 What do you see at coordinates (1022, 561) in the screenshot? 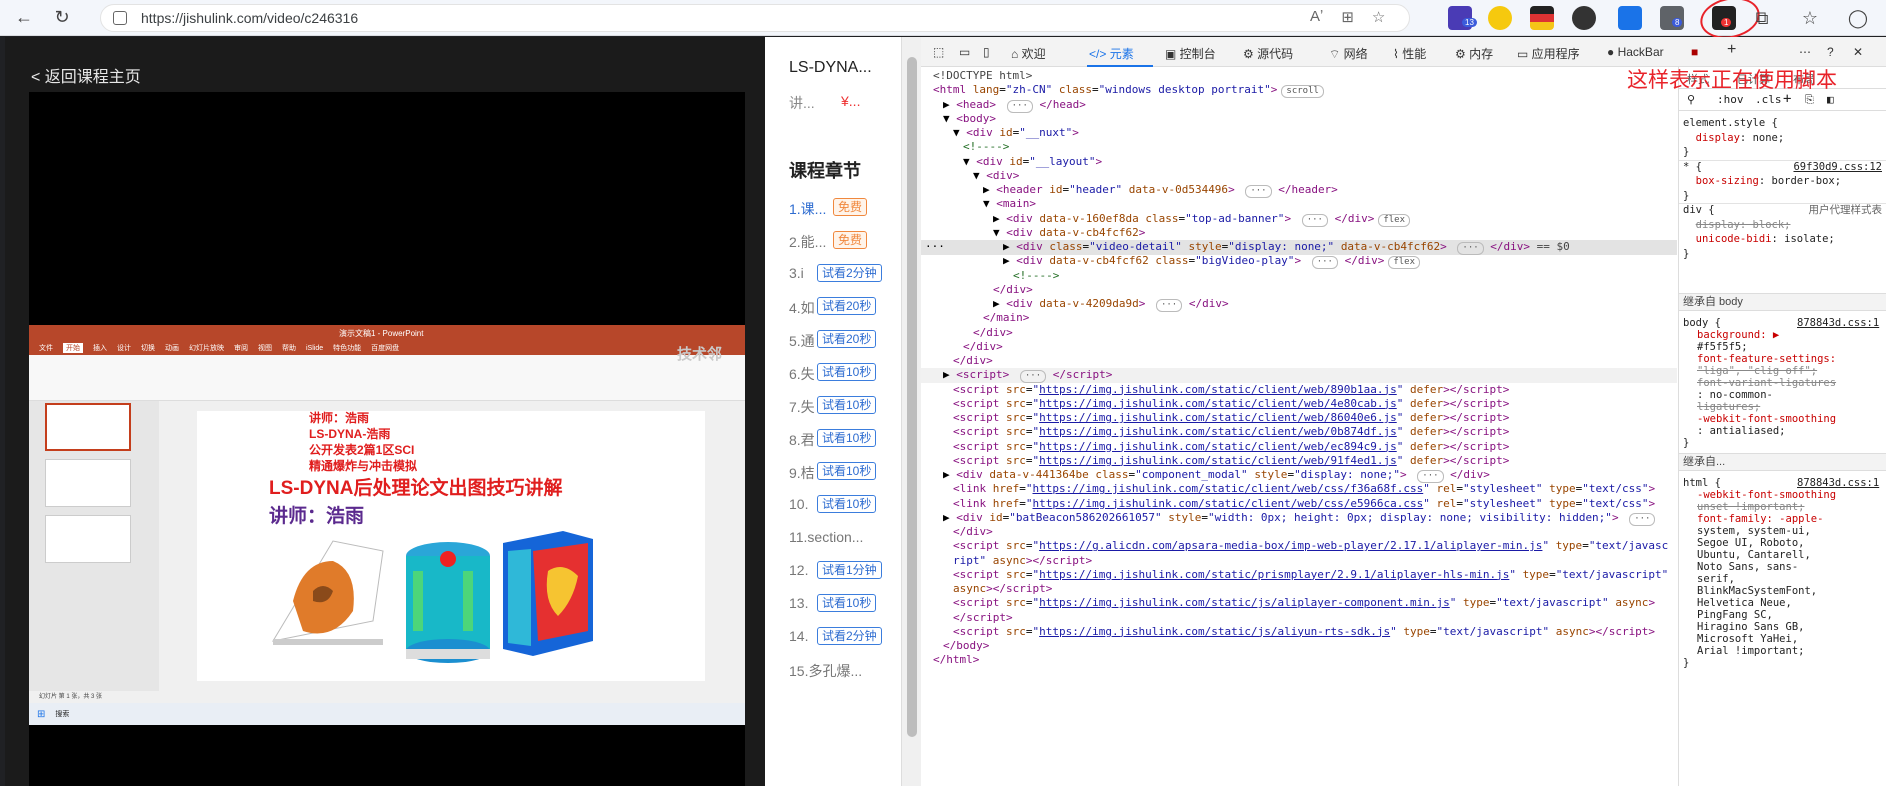
I see `dom-node: ript" async></script>` at bounding box center [1022, 561].